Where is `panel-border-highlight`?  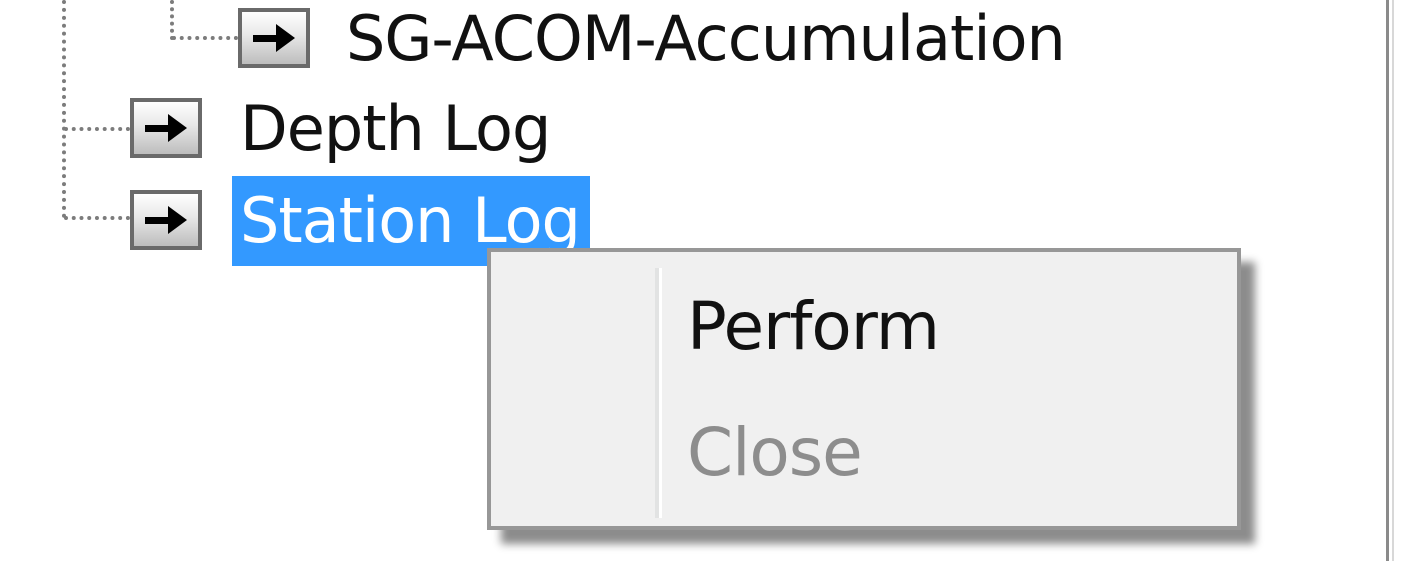
panel-border-highlight is located at coordinates (1393, 280).